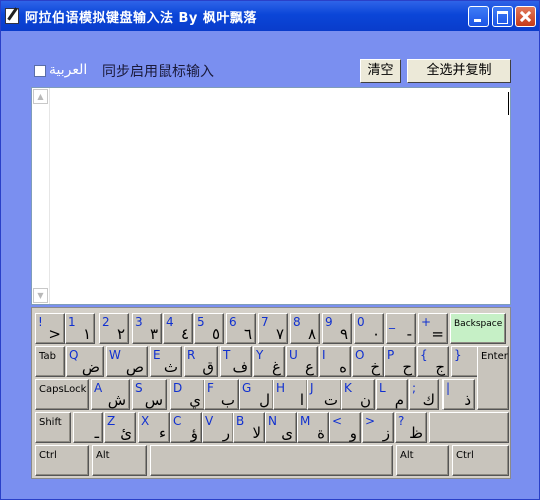  What do you see at coordinates (88, 427) in the screenshot?
I see `key-tatweel: ـ` at bounding box center [88, 427].